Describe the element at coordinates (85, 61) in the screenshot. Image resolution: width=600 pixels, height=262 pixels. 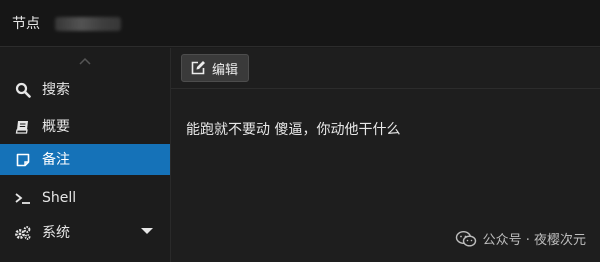
I see `chevron-up-icon` at that location.